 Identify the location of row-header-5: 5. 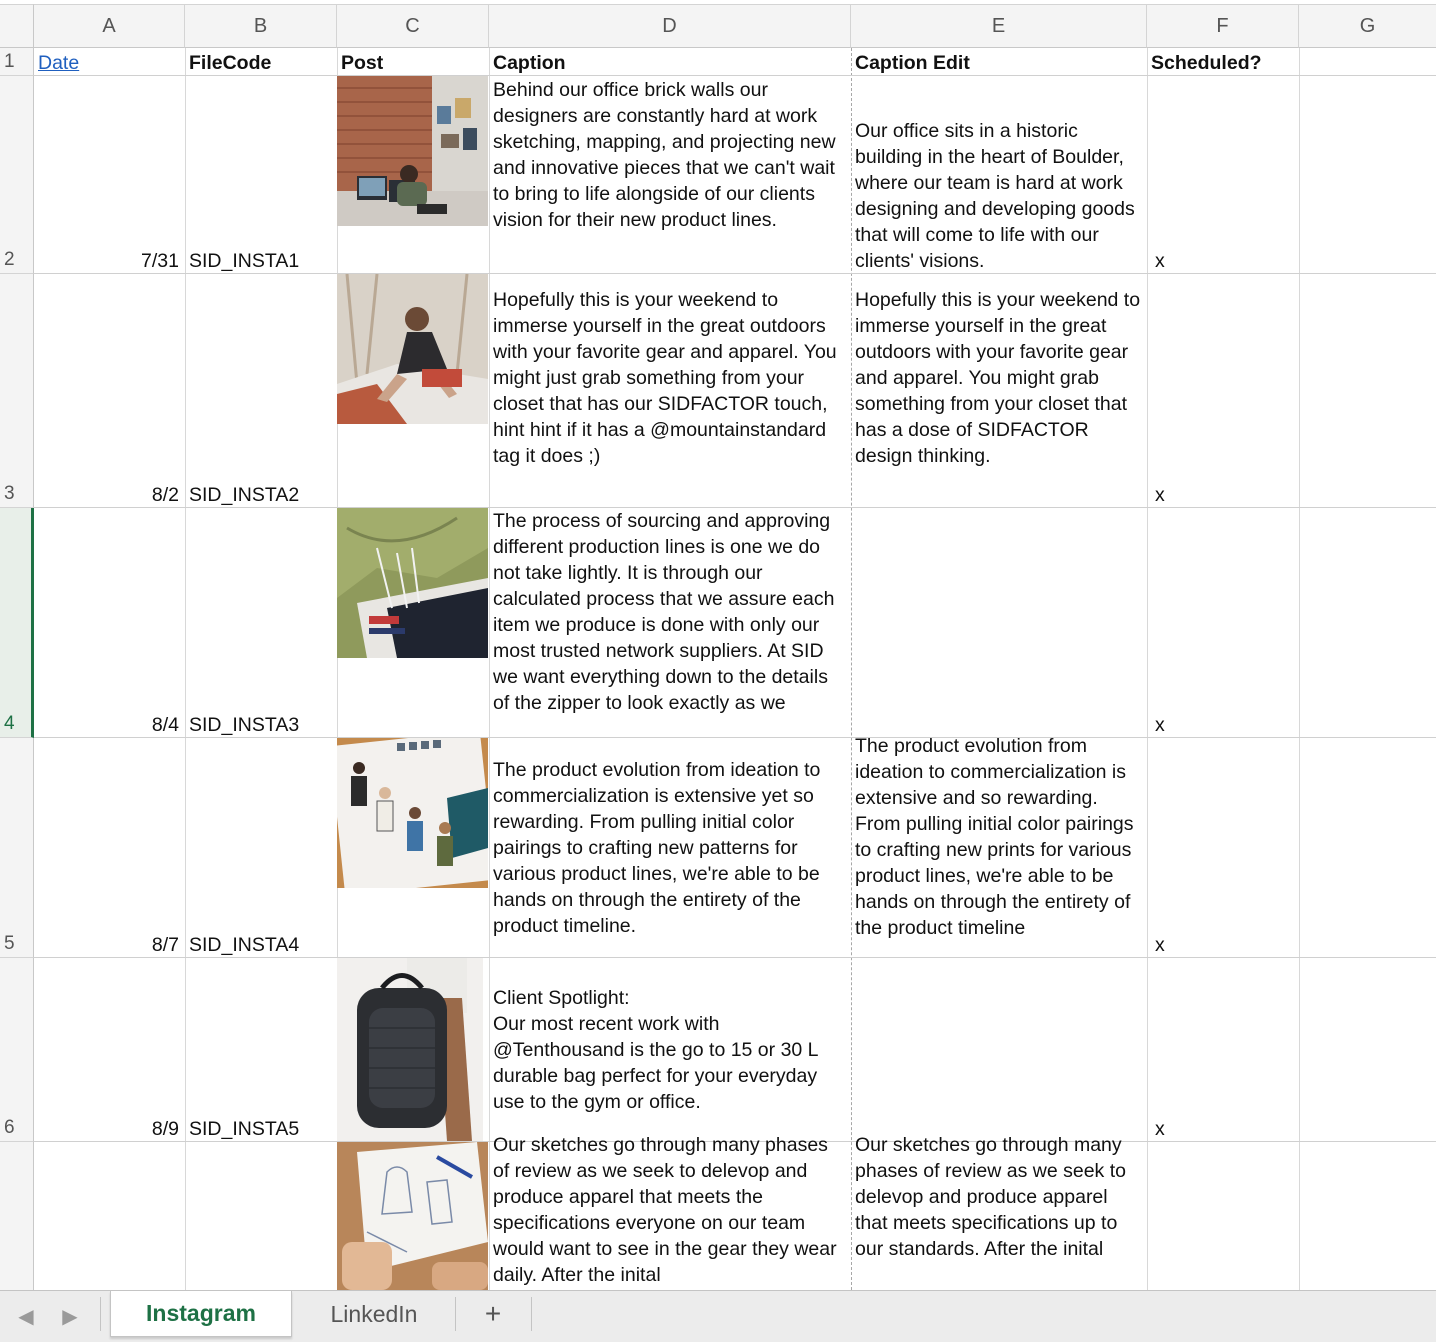
(17, 848).